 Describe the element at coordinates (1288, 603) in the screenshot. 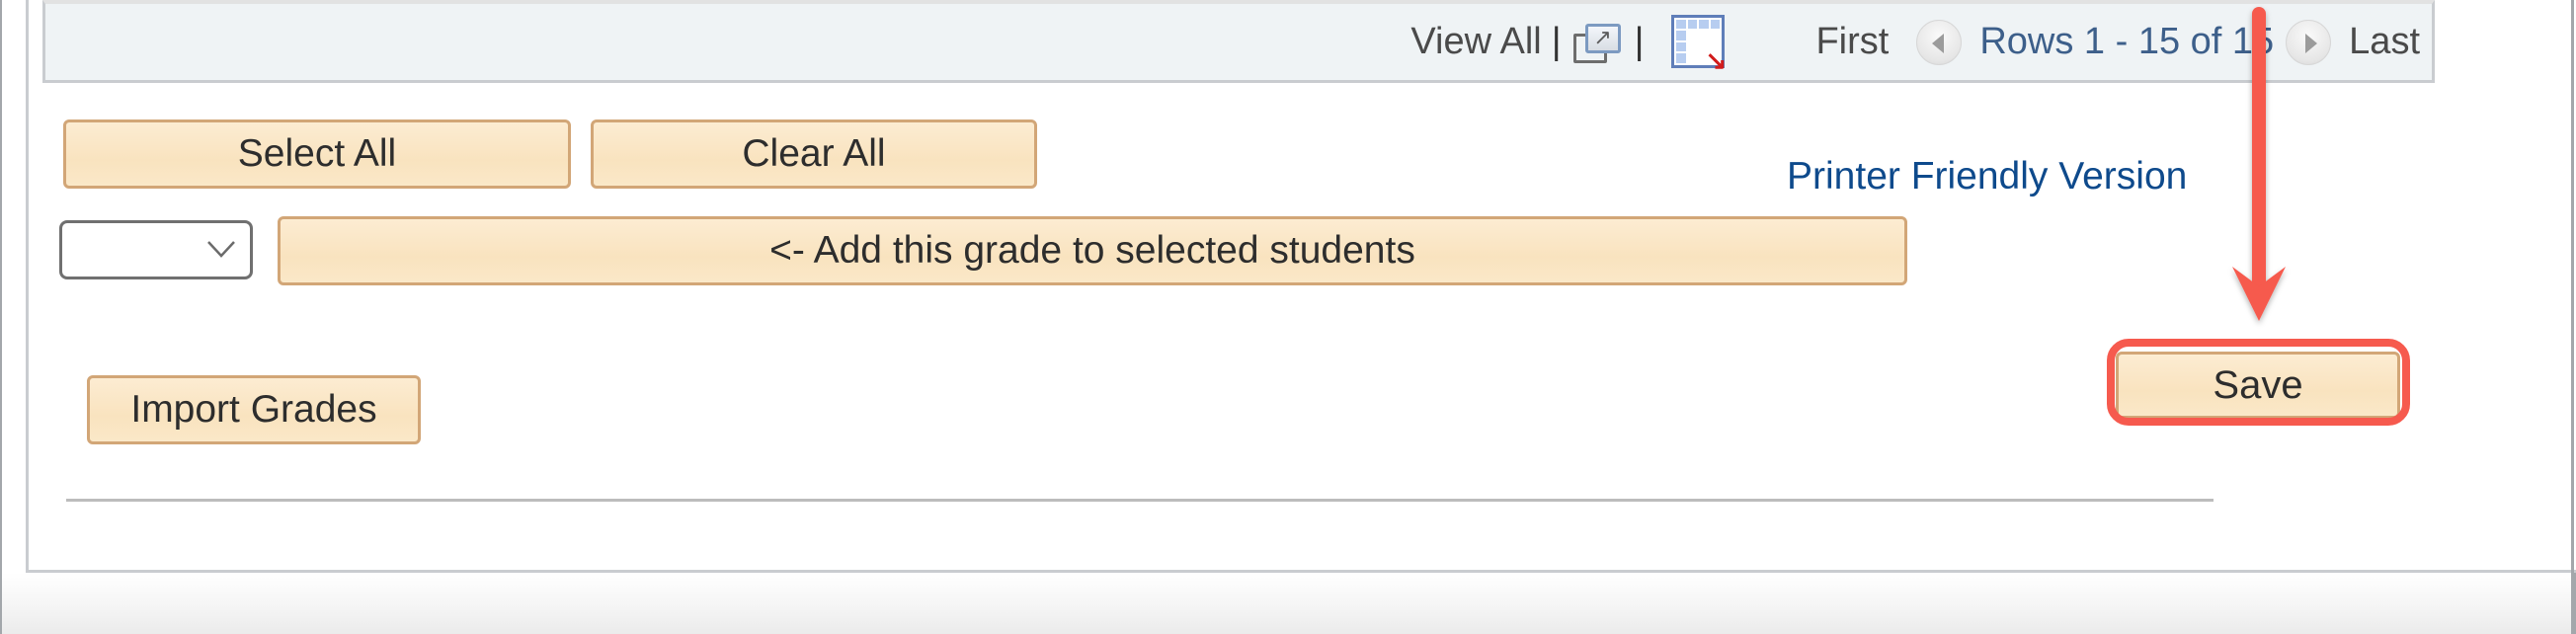

I see `window-bottom-shade` at that location.